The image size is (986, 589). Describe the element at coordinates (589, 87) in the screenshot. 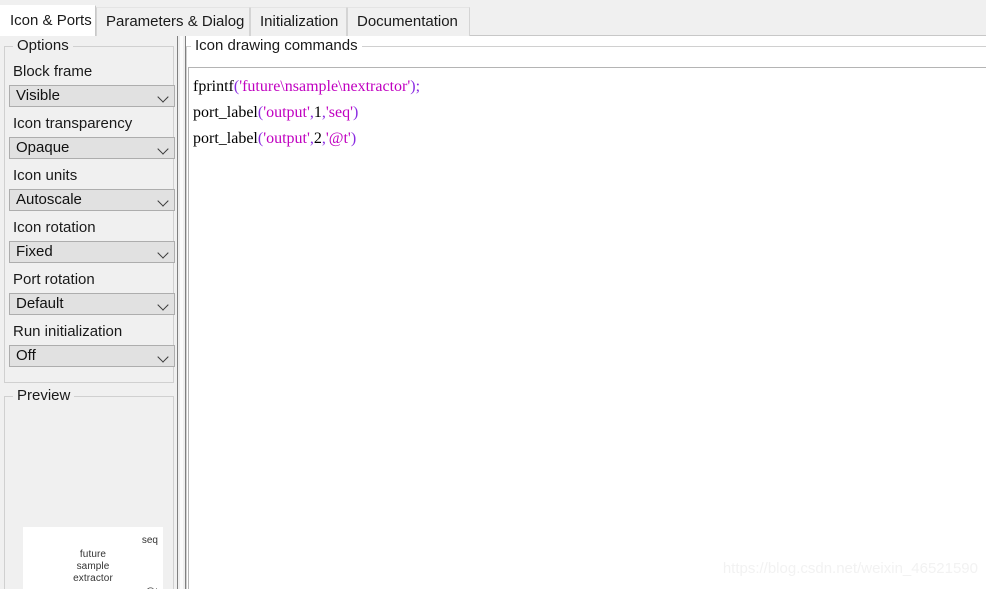

I see `code-line: fprintf('future\nsample\nextractor');` at that location.